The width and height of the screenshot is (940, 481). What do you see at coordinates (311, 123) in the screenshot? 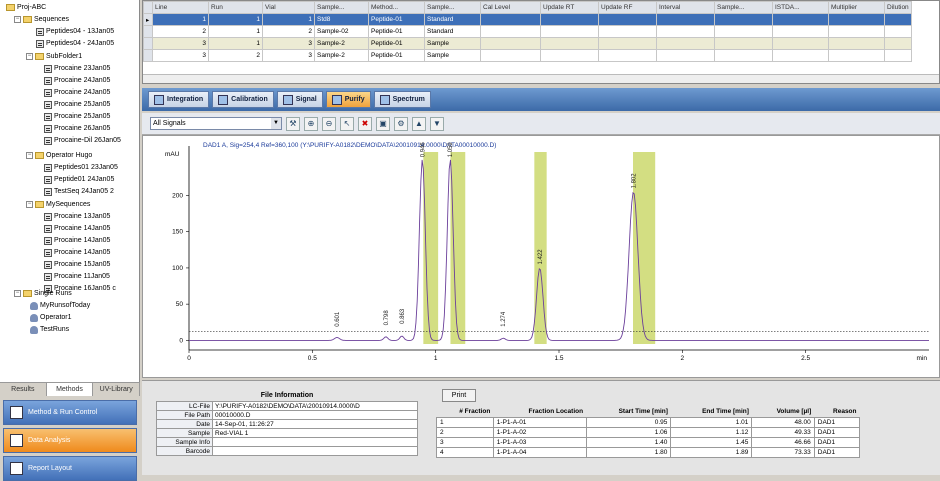
I see `zoom-in-icon: ⊕` at bounding box center [311, 123].